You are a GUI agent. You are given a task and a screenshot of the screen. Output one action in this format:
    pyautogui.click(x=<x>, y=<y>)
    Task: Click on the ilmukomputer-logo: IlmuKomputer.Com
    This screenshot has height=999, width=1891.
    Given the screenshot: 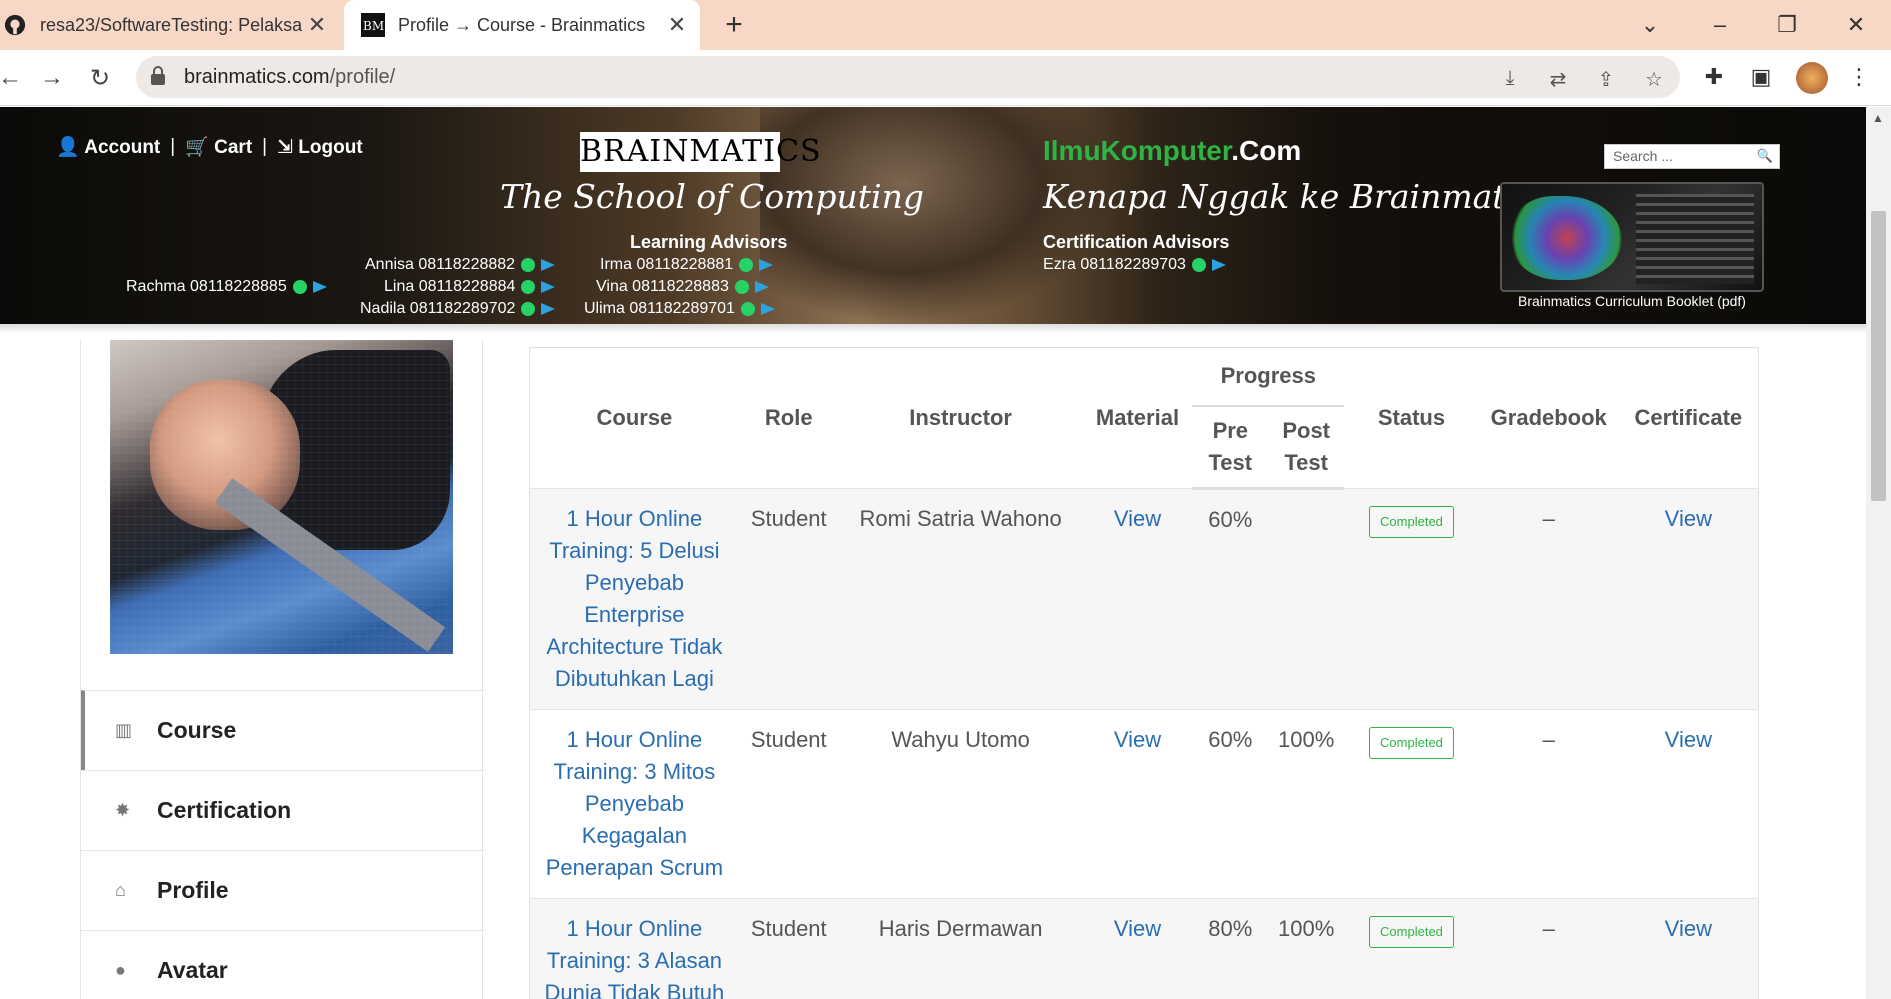 What is the action you would take?
    pyautogui.click(x=1172, y=151)
    